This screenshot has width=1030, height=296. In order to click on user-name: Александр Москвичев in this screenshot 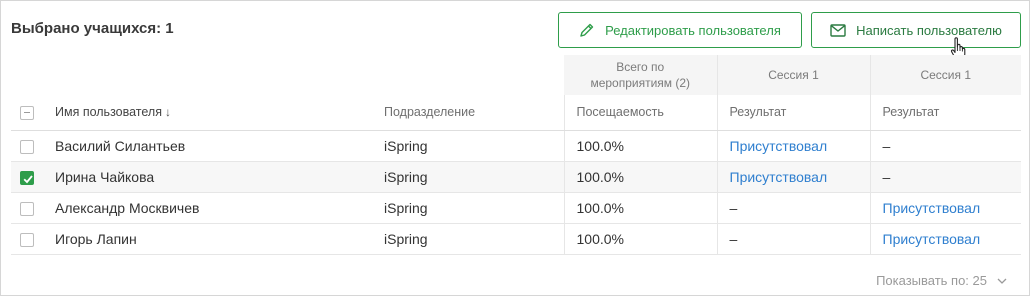, I will do `click(214, 208)`.